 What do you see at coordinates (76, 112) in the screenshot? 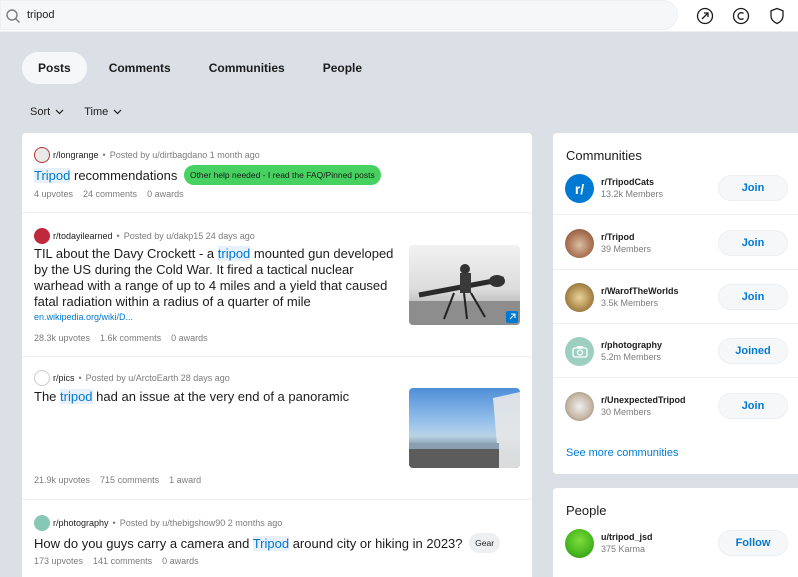
I see `filter-bar: Sort Time` at bounding box center [76, 112].